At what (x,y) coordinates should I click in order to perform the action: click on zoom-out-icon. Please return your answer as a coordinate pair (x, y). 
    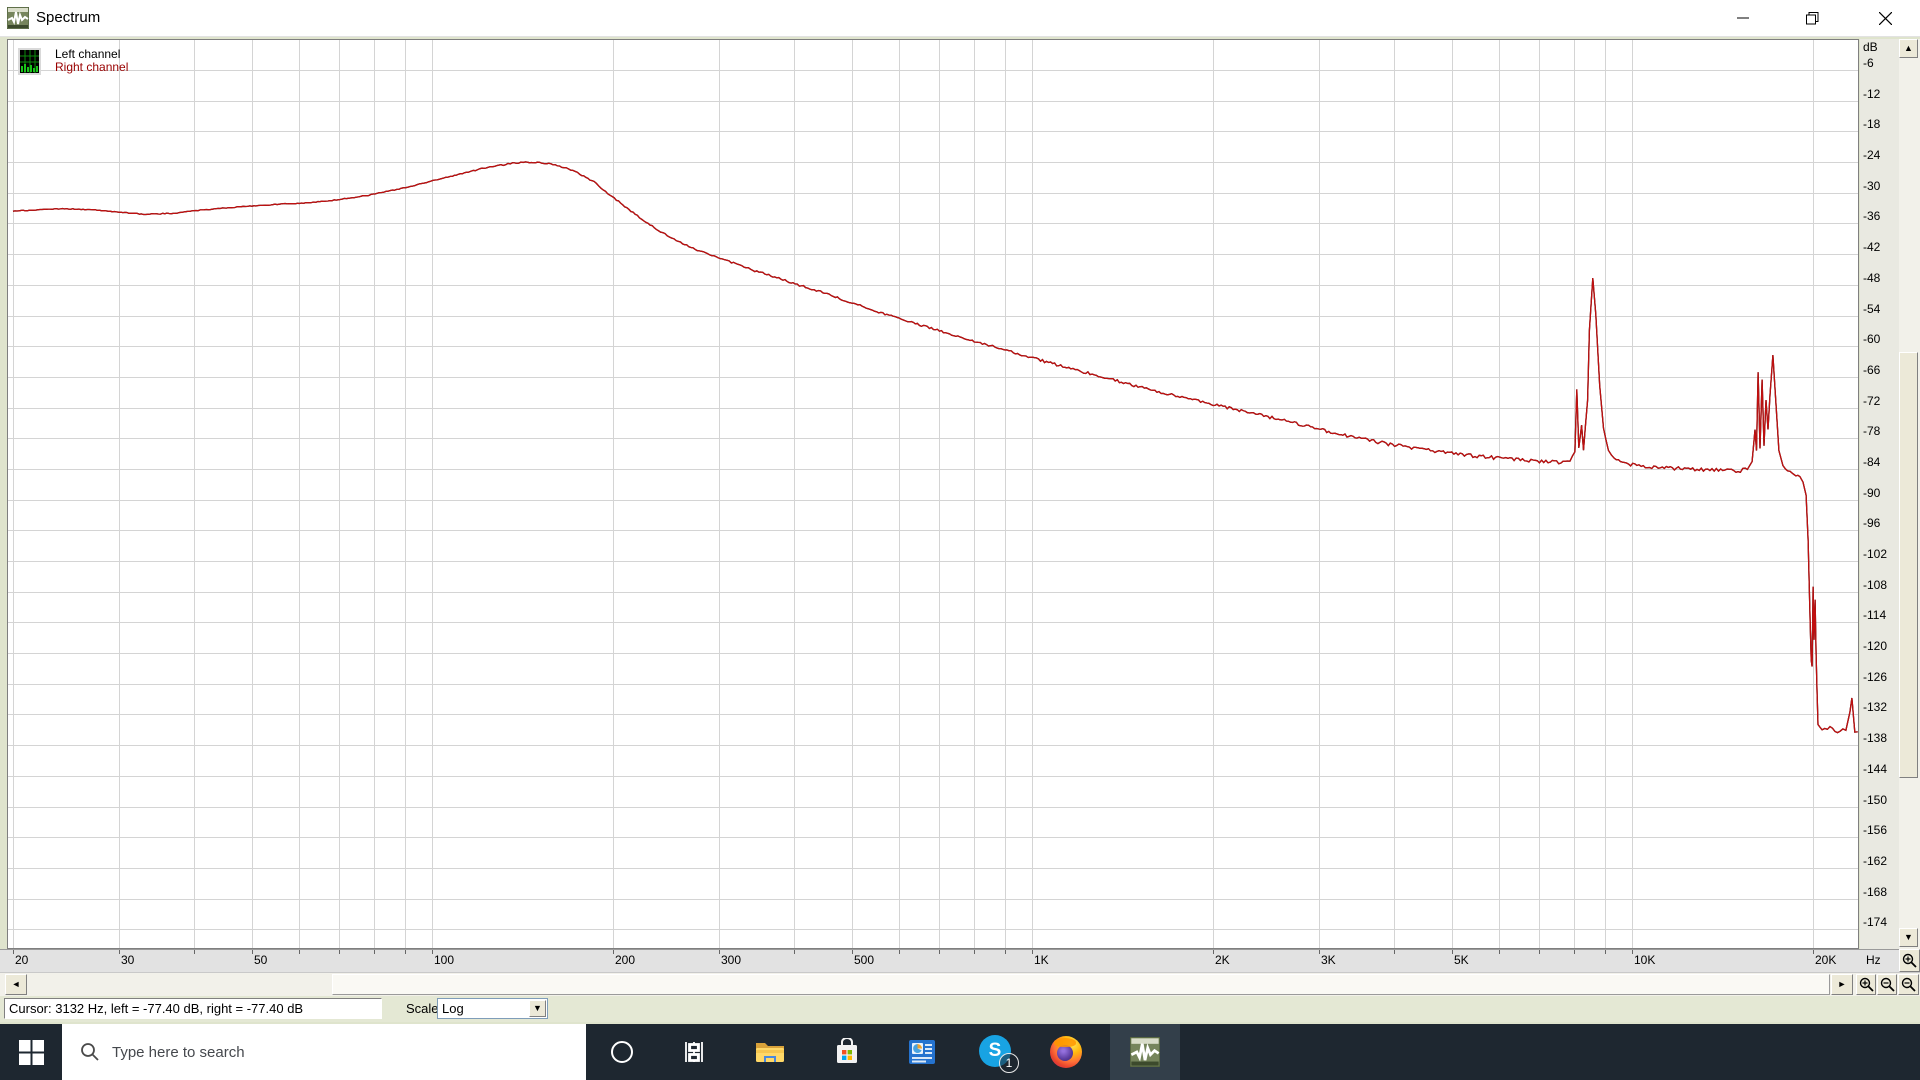
    Looking at the image, I should click on (1887, 984).